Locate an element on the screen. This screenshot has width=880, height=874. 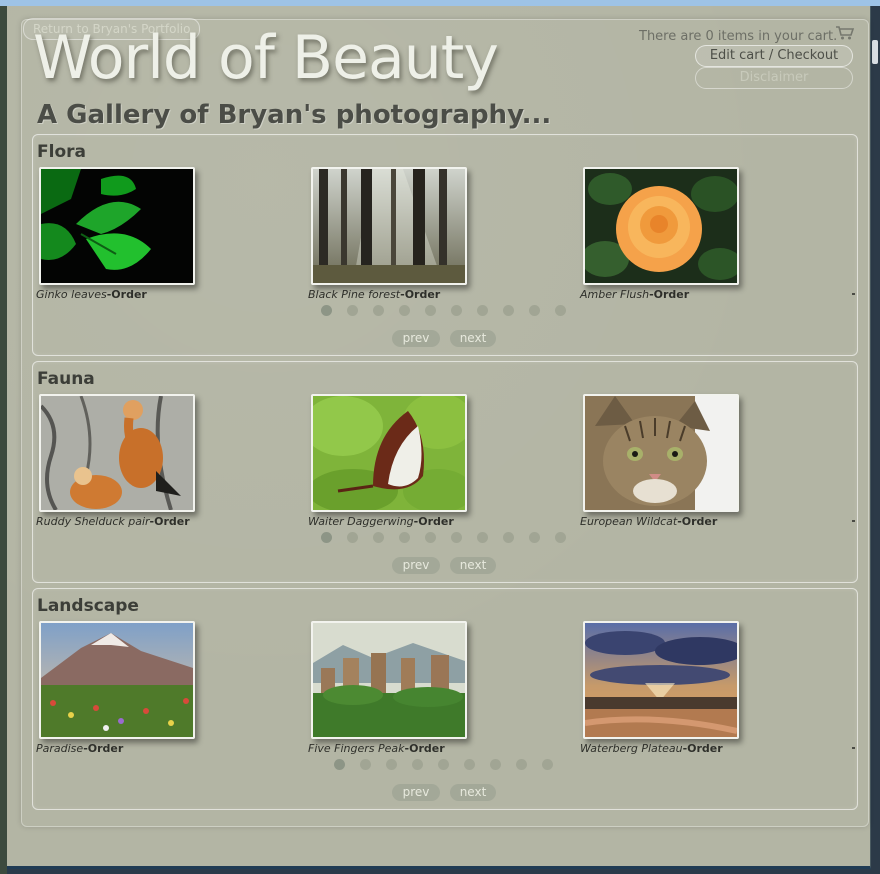
gallery-heading: Flora is located at coordinates (61, 152).